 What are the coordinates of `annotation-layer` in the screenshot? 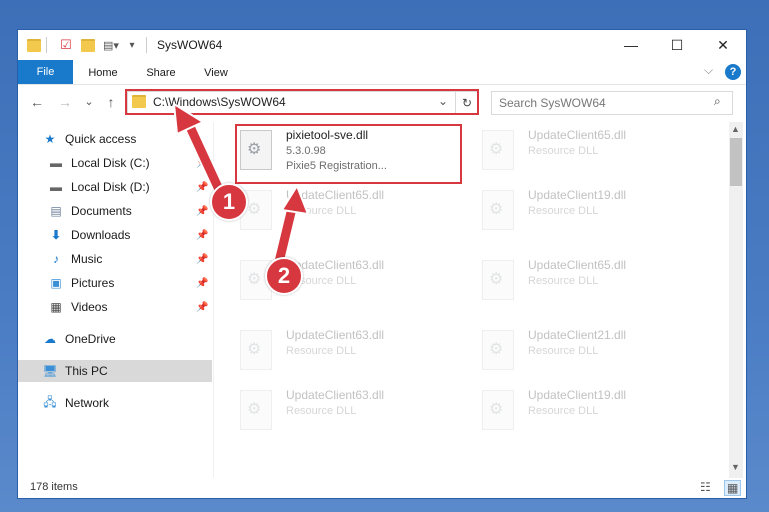 It's located at (241, 185).